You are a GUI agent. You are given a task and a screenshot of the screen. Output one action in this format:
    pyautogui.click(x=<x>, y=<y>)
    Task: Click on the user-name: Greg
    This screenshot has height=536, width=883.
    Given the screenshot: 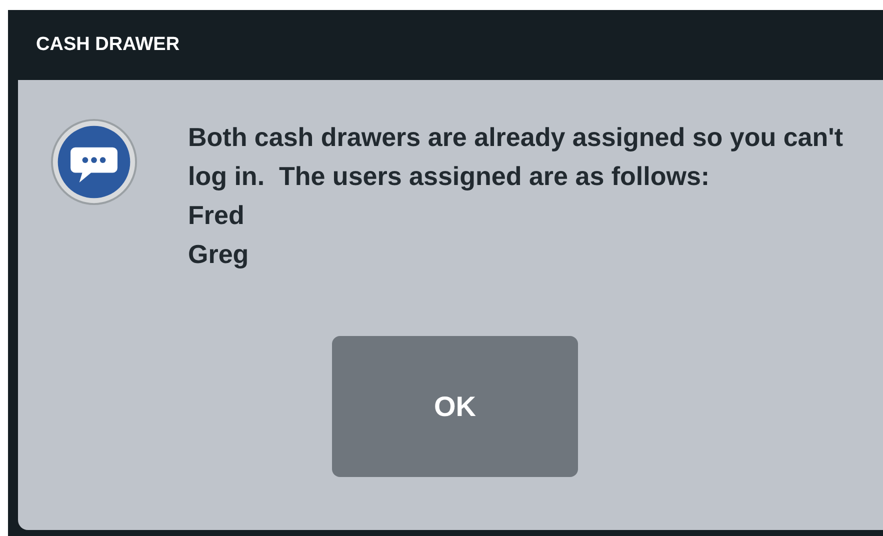 What is the action you would take?
    pyautogui.click(x=218, y=254)
    